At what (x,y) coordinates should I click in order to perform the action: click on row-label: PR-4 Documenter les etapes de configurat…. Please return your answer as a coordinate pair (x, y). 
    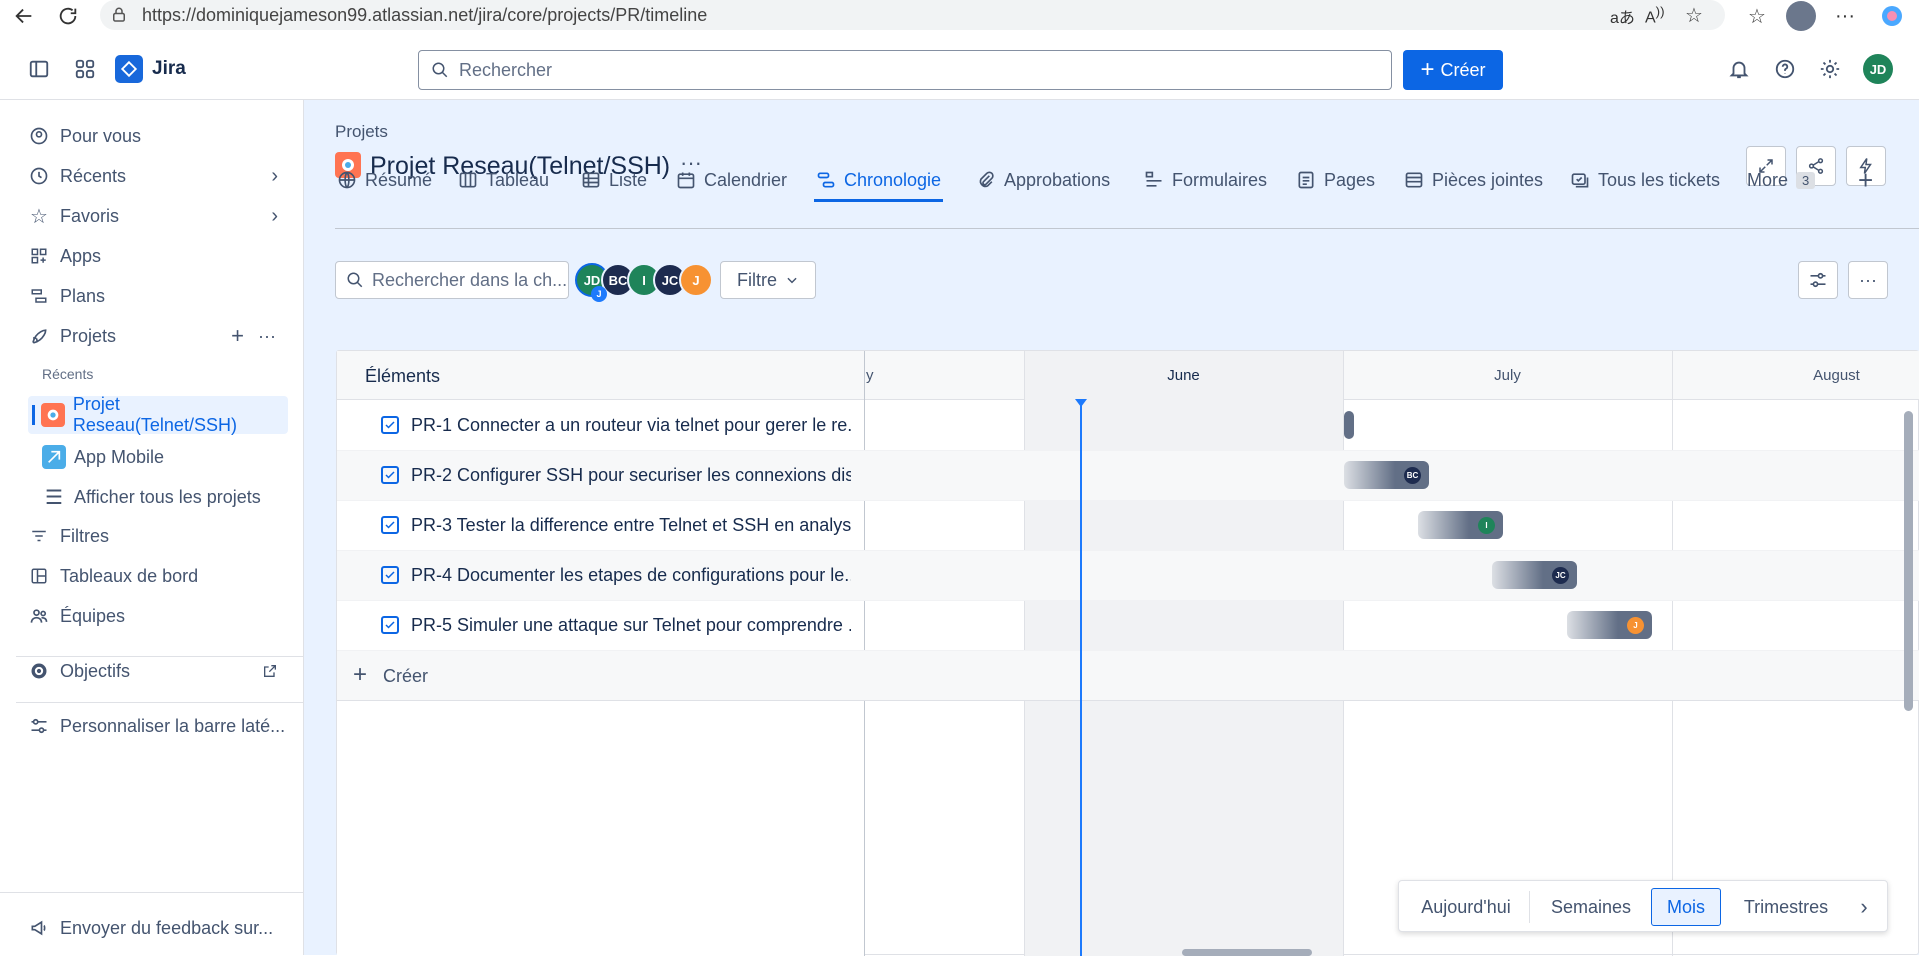
    Looking at the image, I should click on (631, 575).